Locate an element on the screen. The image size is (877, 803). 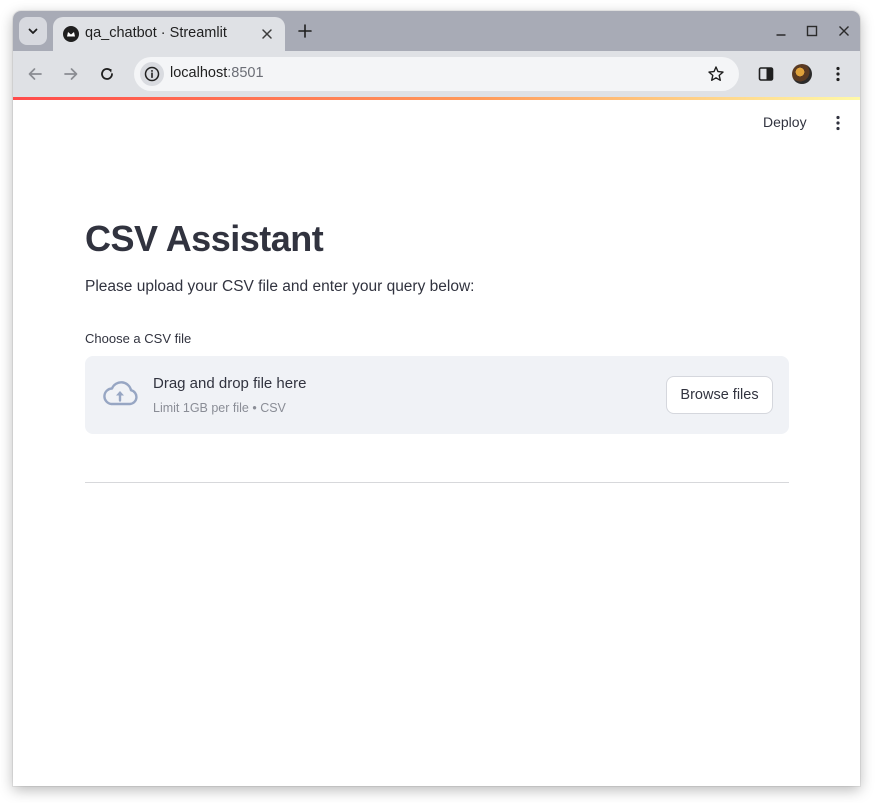
plus-icon is located at coordinates (305, 31).